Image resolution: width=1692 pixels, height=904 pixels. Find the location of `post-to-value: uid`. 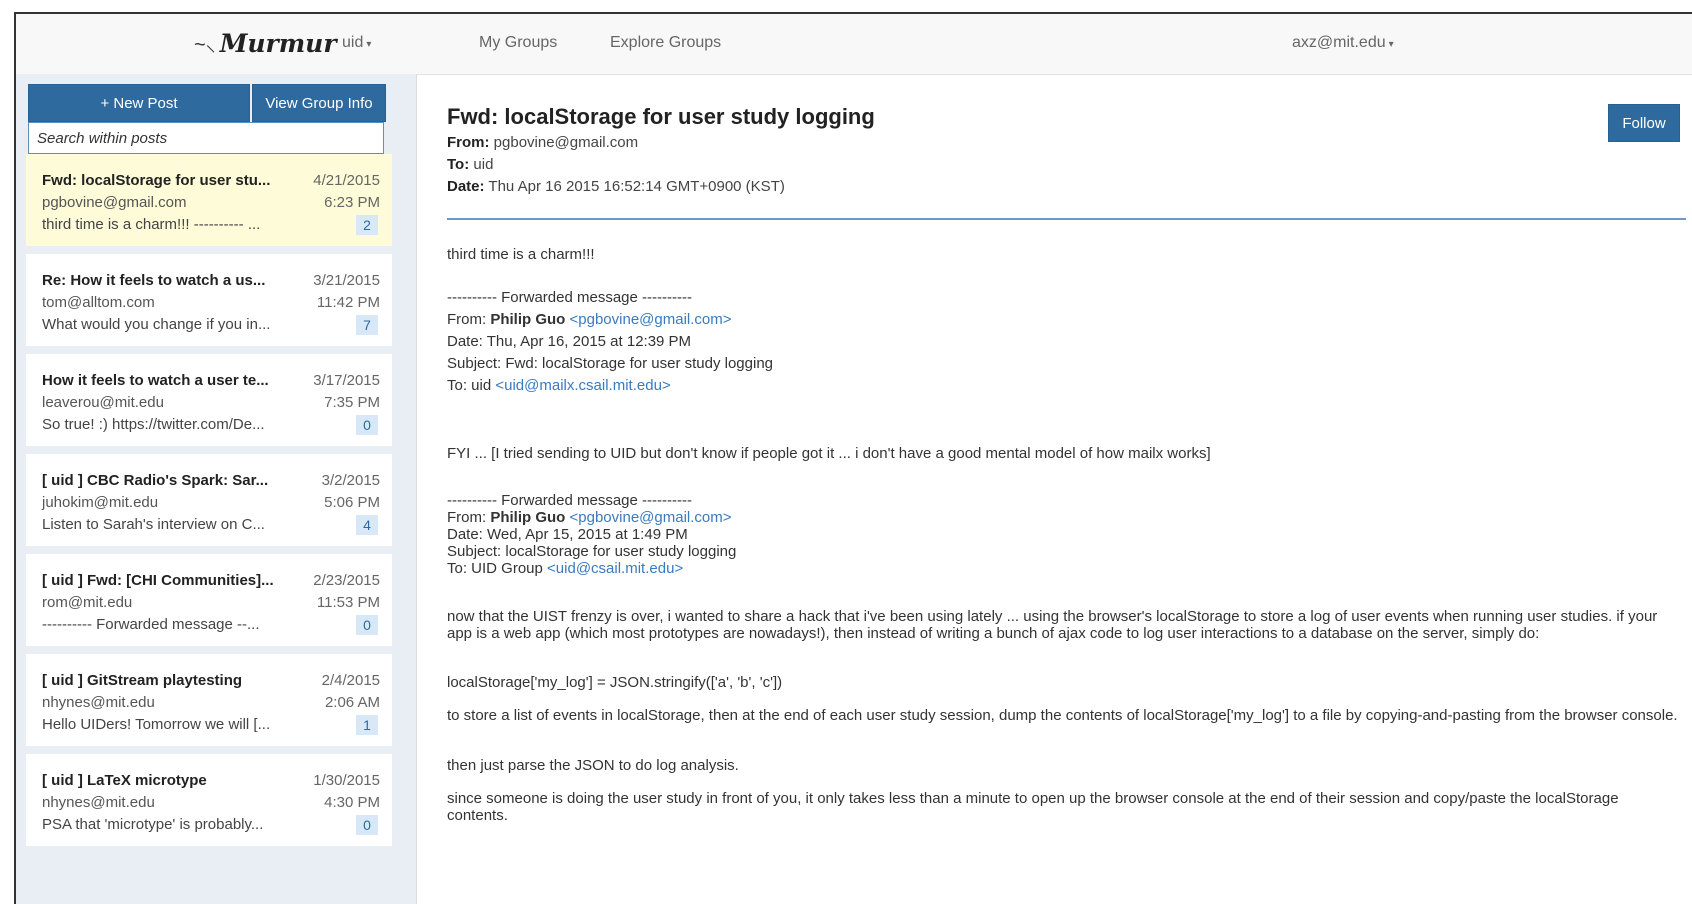

post-to-value: uid is located at coordinates (483, 164).